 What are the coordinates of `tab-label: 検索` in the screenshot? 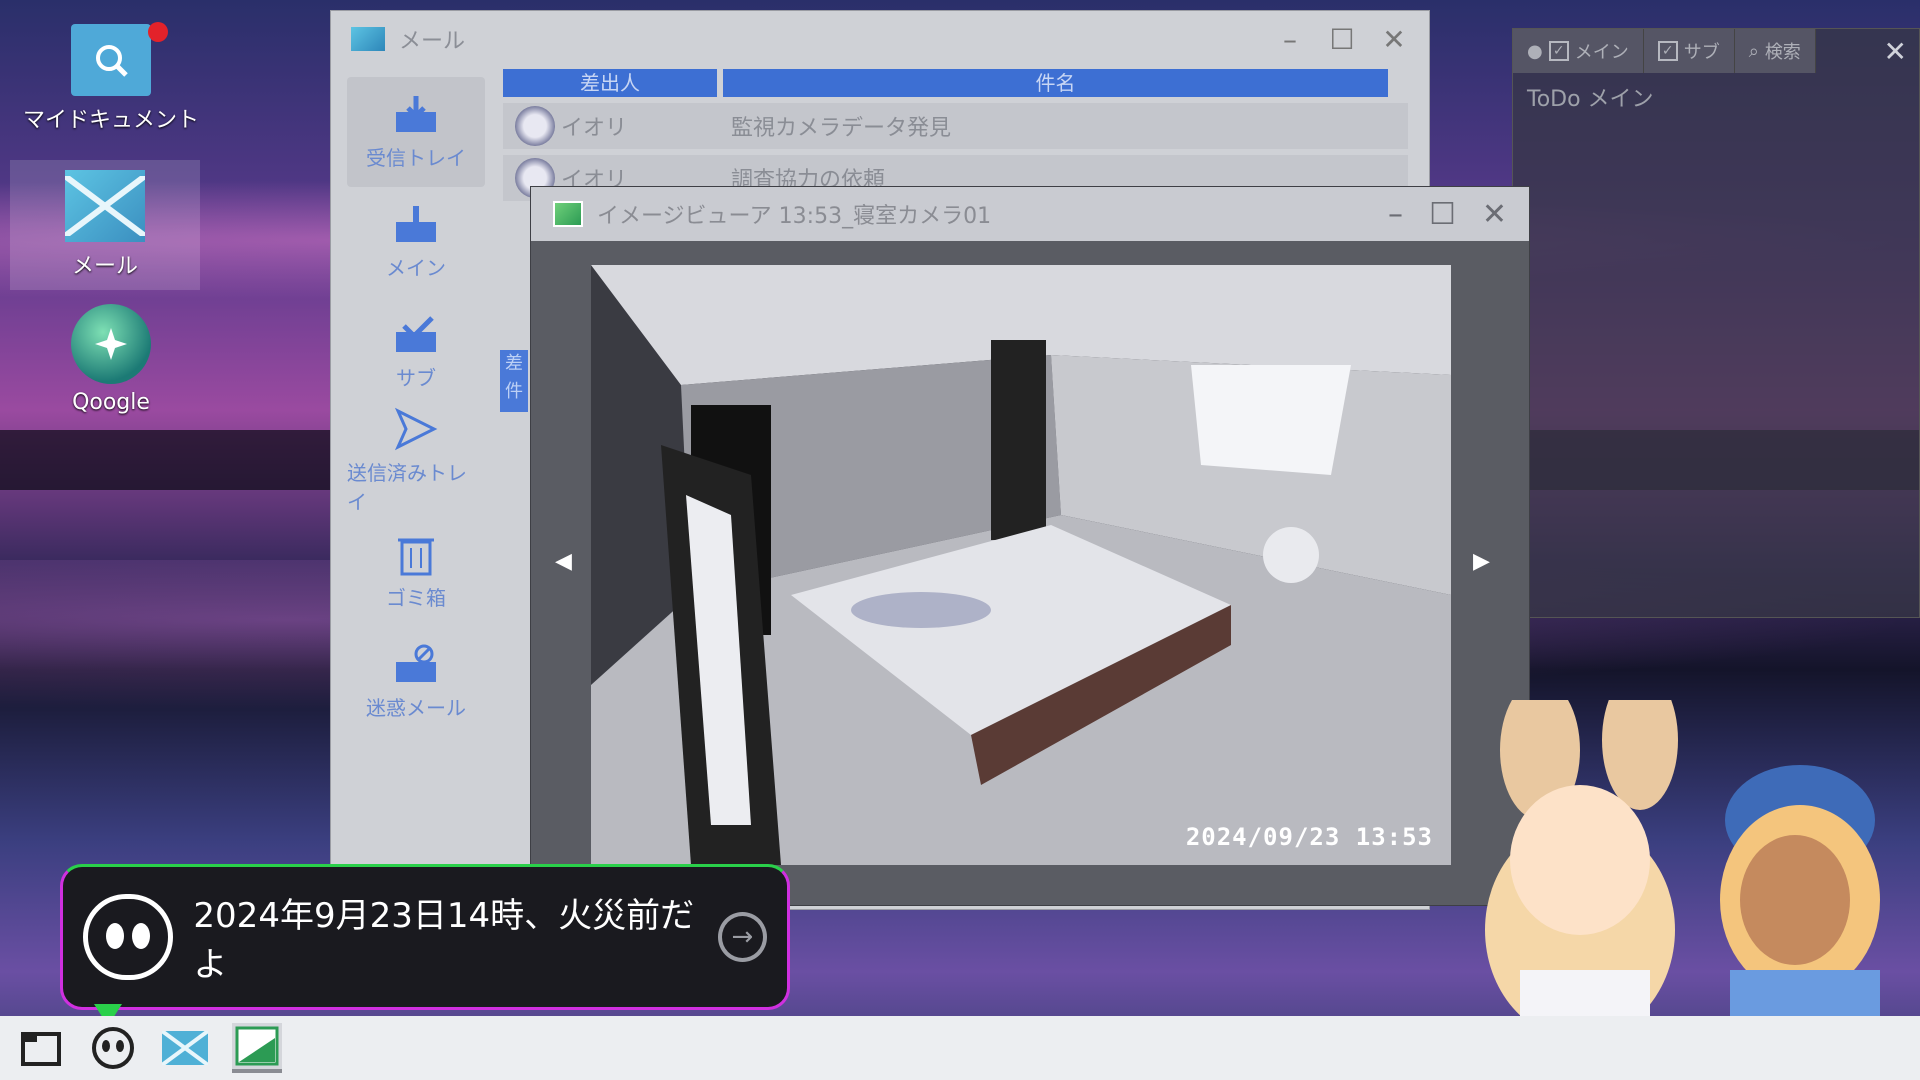 It's located at (1782, 52).